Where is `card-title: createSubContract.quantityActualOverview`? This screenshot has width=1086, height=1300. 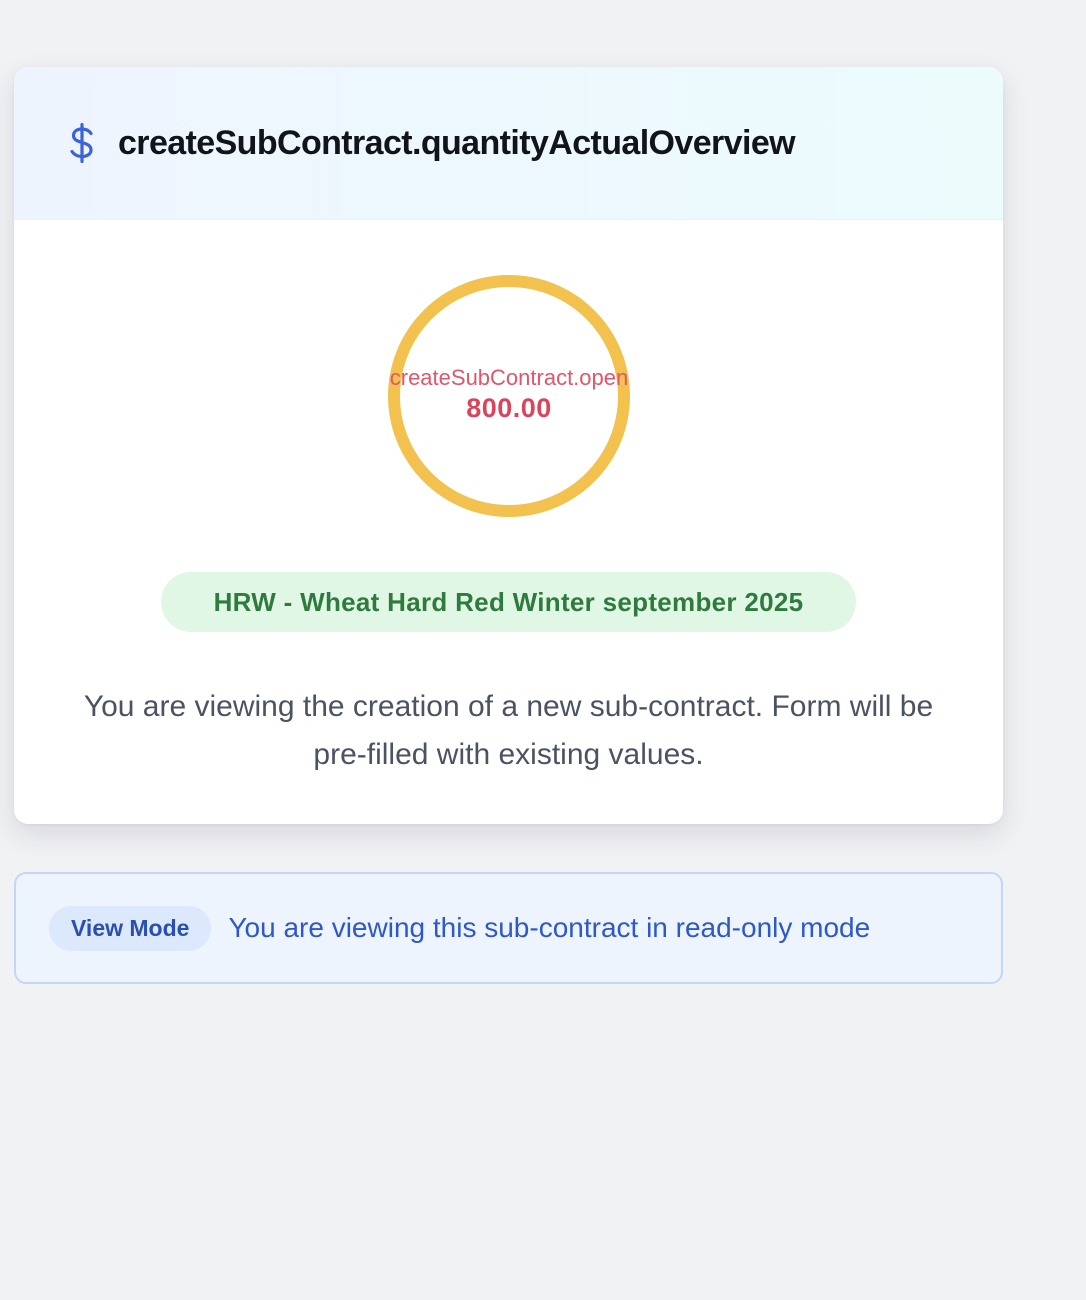
card-title: createSubContract.quantityActualOverview is located at coordinates (457, 142).